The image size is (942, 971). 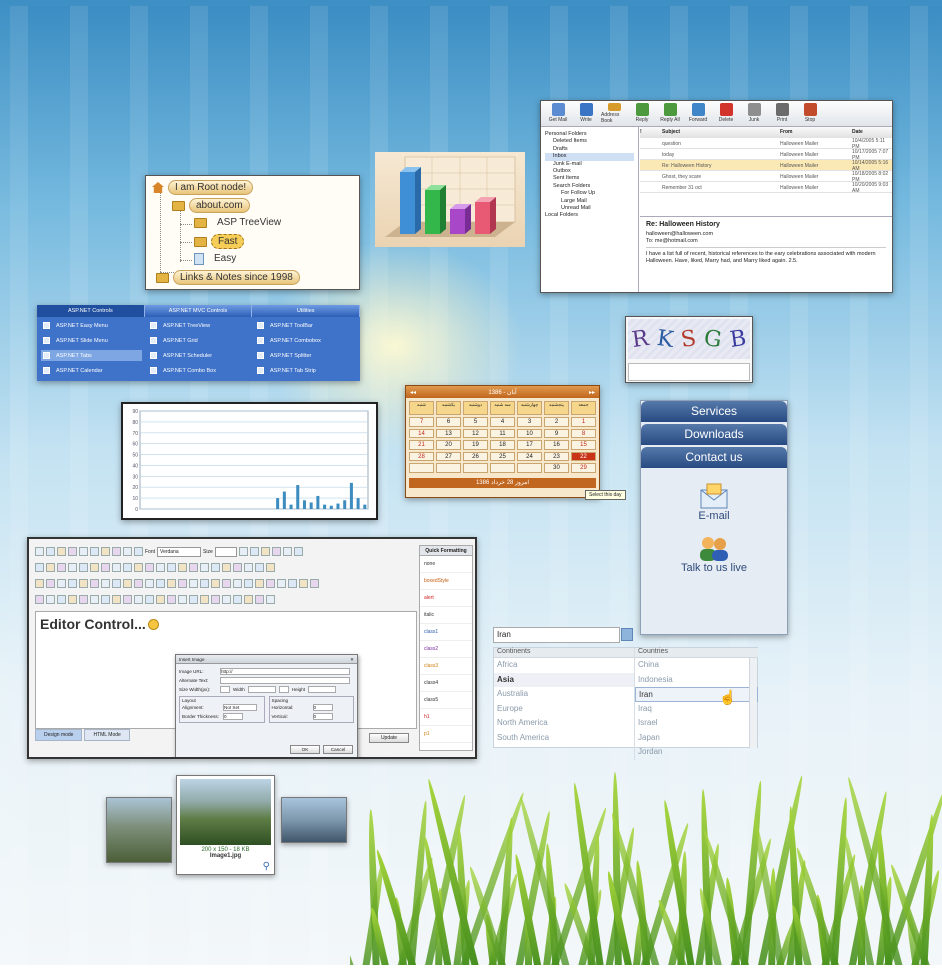 What do you see at coordinates (726, 113) in the screenshot?
I see `toolbar-button: Delete` at bounding box center [726, 113].